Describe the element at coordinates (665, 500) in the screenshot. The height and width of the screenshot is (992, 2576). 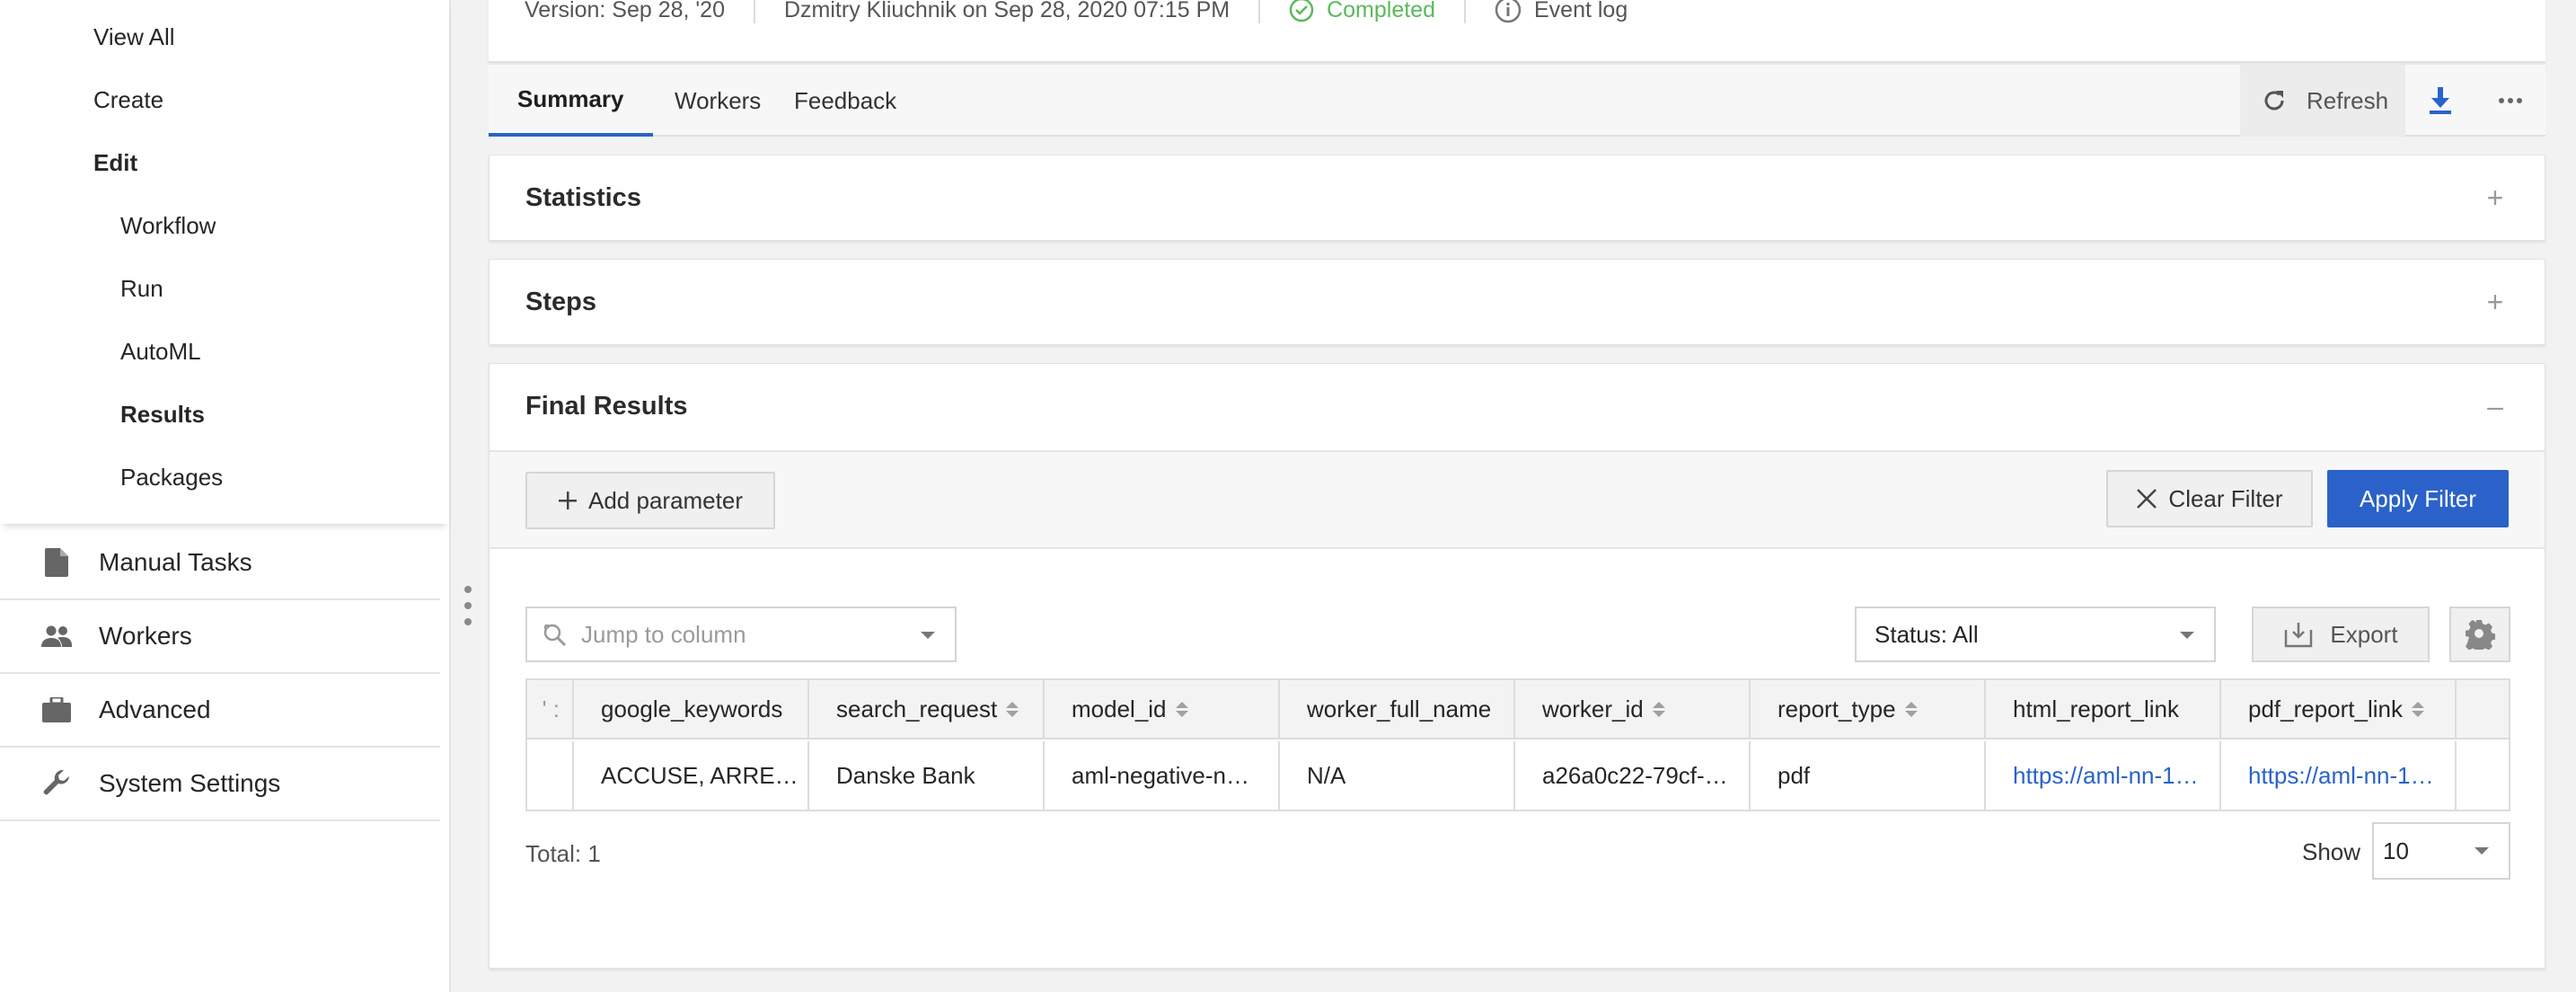
I see `add-parameter-label: Add parameter` at that location.